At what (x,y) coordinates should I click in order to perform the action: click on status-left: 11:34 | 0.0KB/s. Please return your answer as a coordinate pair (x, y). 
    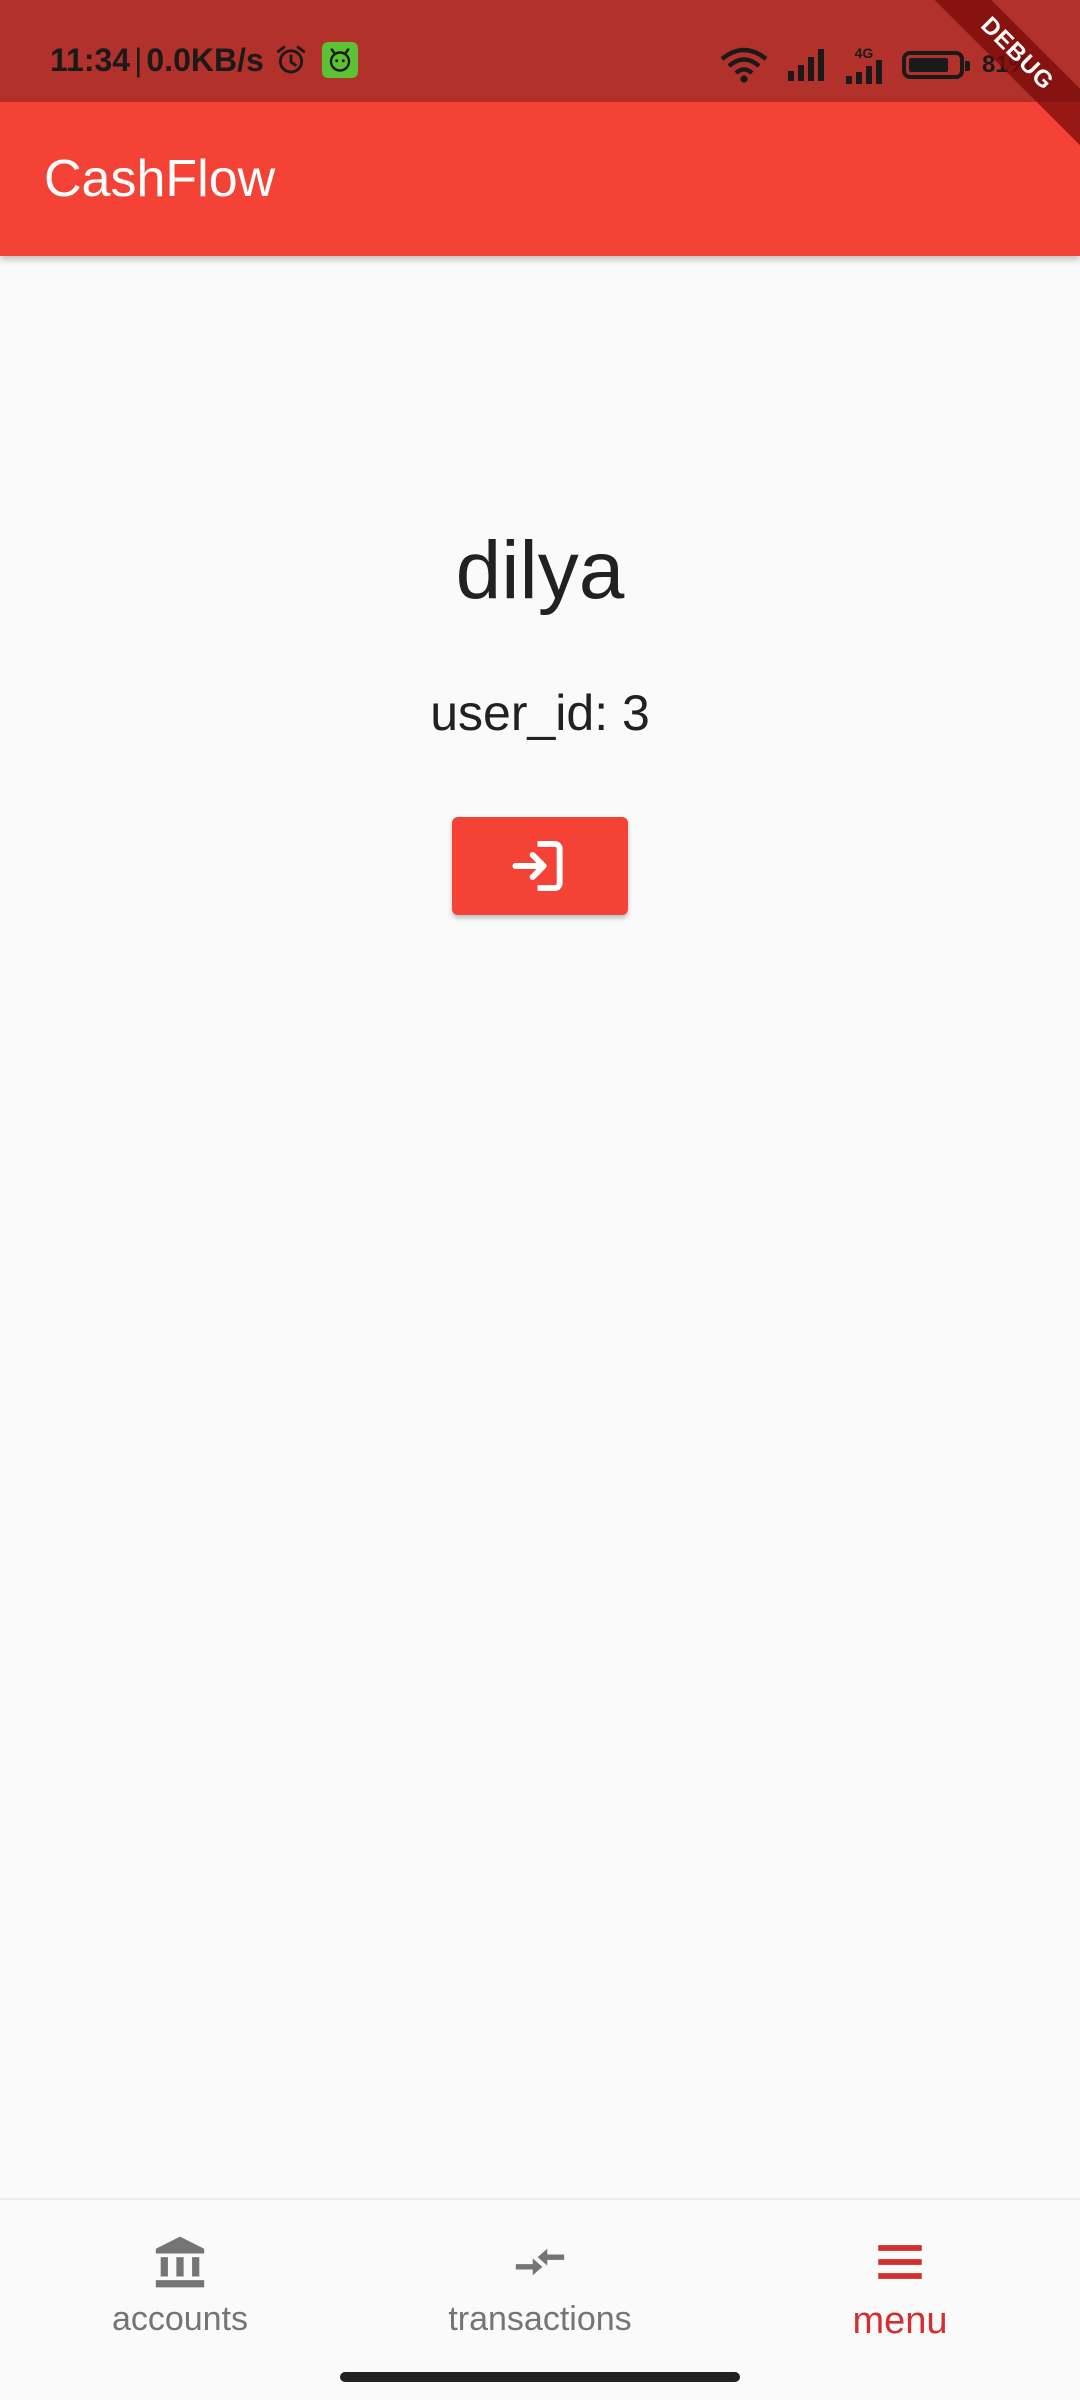
    Looking at the image, I should click on (204, 60).